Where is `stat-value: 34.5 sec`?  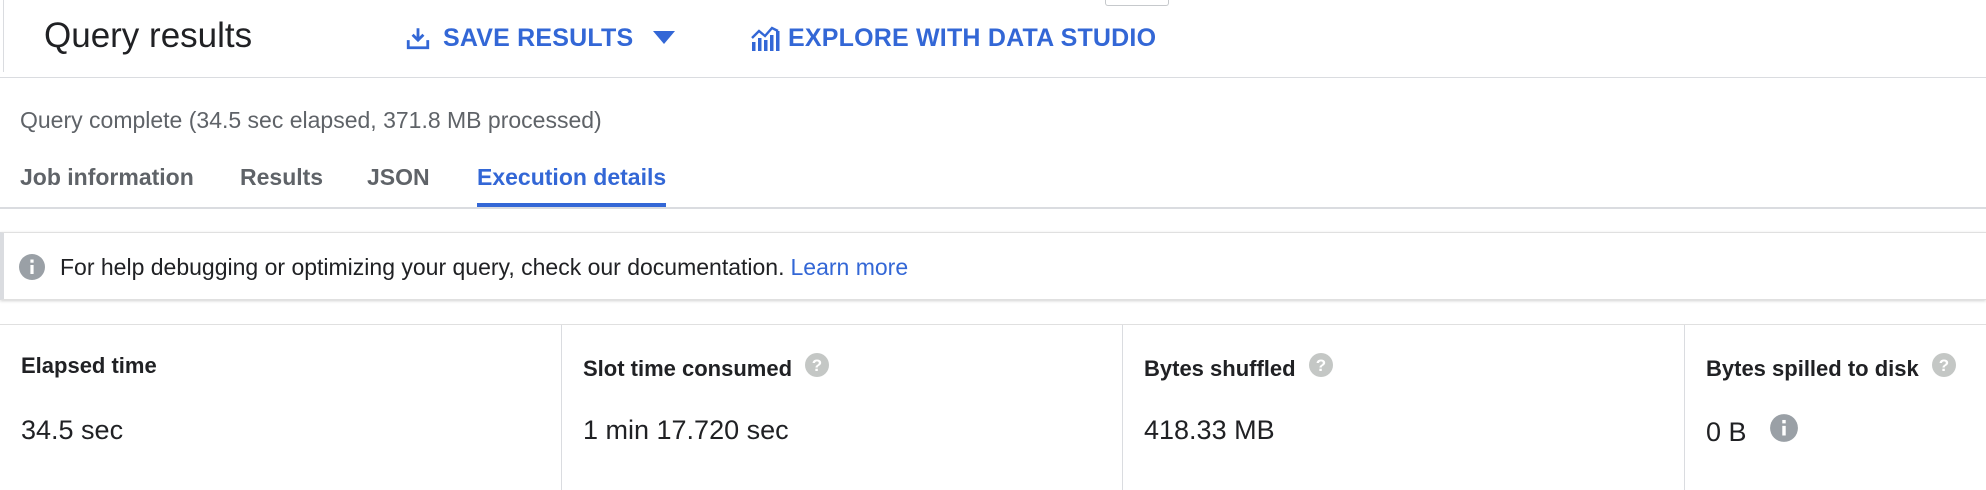 stat-value: 34.5 sec is located at coordinates (72, 430).